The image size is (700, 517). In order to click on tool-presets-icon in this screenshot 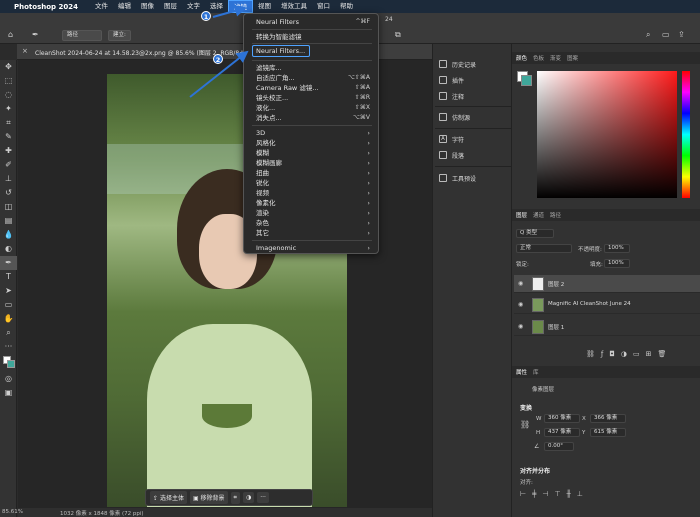, I will do `click(443, 178)`.